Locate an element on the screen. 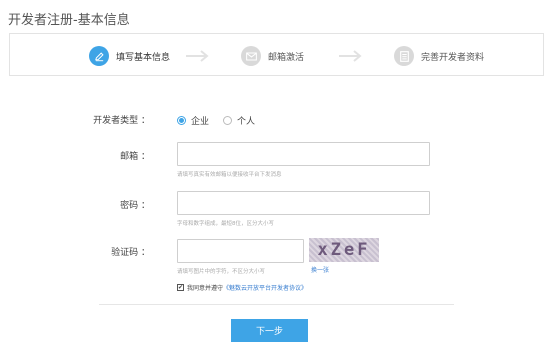  agreement-checkbox: ✔ is located at coordinates (180, 287).